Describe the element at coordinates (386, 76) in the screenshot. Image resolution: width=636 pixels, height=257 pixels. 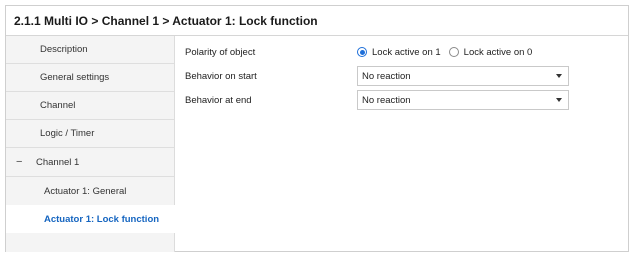
I see `behavior-start-value: No reaction` at that location.